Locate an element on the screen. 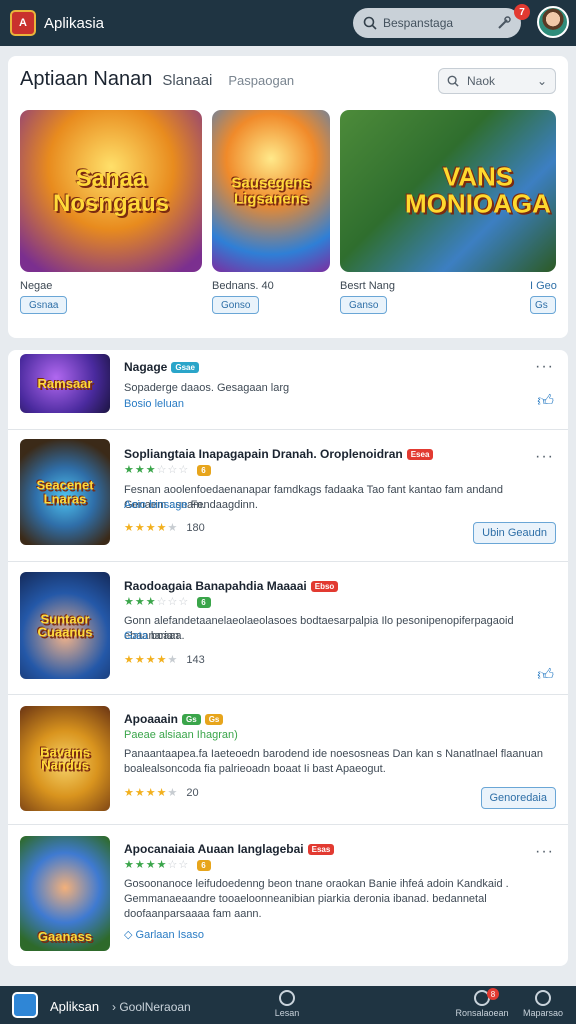 This screenshot has width=576, height=1024. avatar is located at coordinates (553, 22).